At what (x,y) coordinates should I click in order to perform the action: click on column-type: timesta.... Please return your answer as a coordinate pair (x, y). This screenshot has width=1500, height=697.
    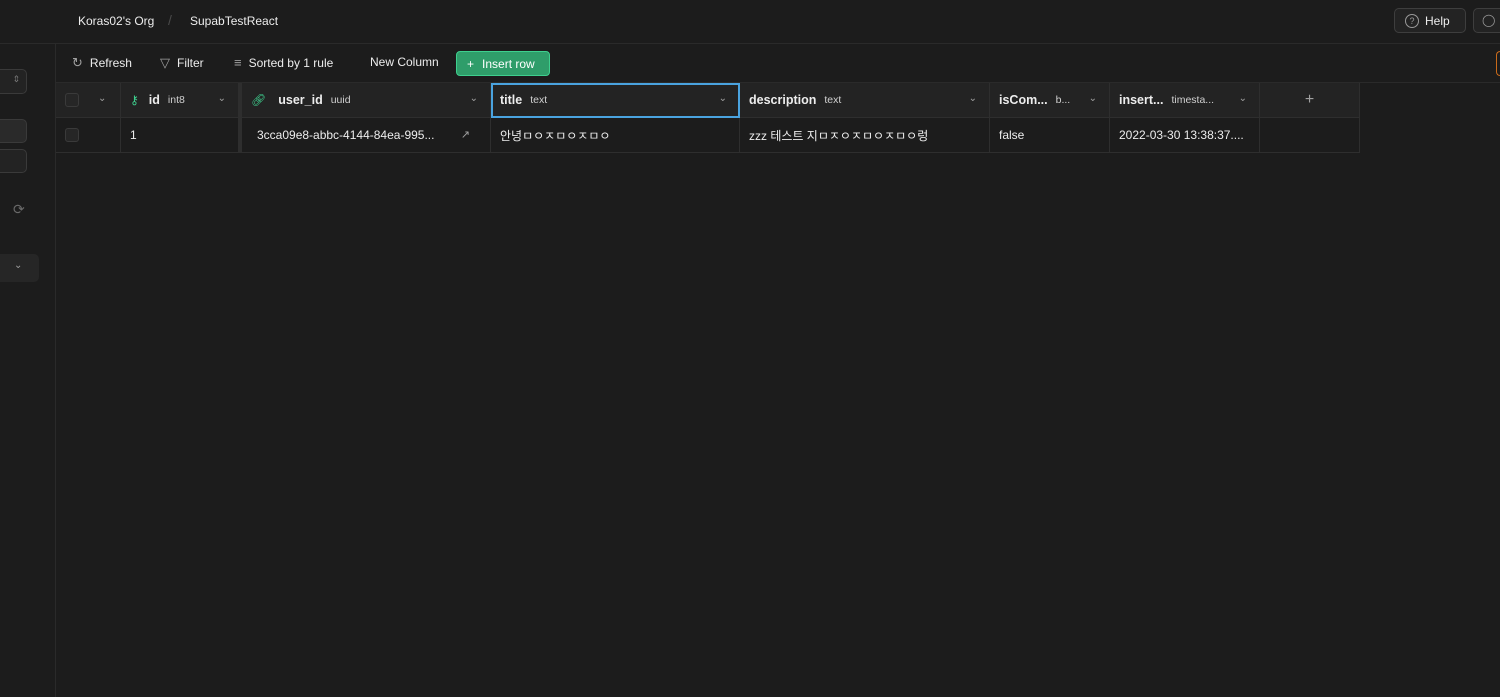
    Looking at the image, I should click on (1193, 100).